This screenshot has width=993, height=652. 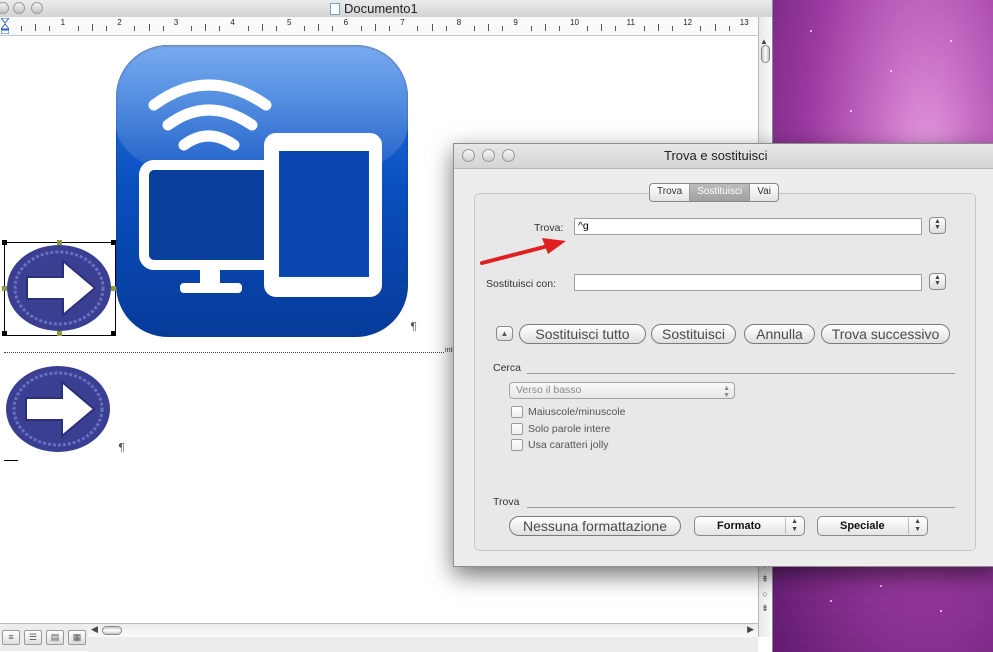 What do you see at coordinates (77, 637) in the screenshot?
I see `notebook-view-icon: ▦` at bounding box center [77, 637].